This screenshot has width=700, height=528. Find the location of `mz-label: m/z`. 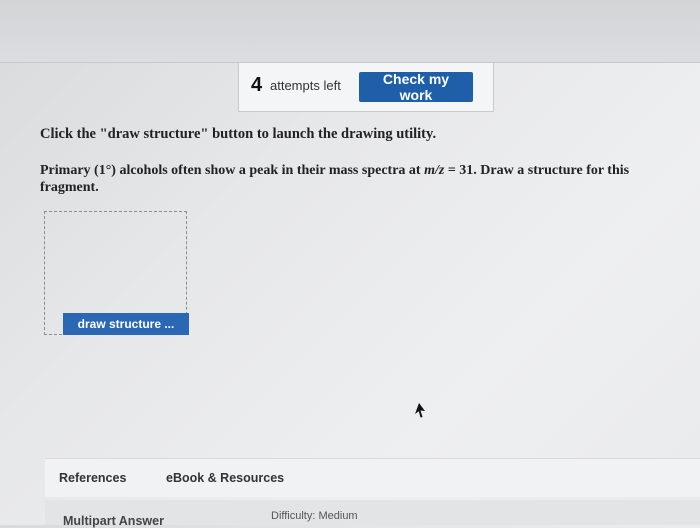

mz-label: m/z is located at coordinates (434, 170).